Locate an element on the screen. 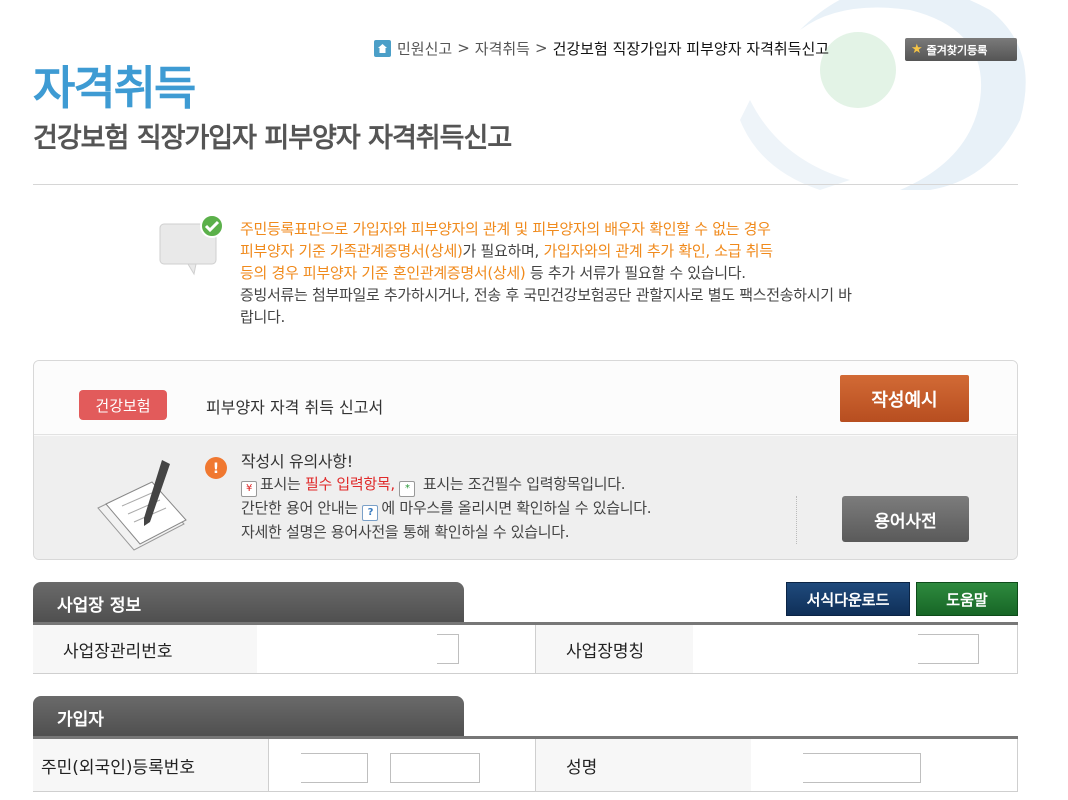 This screenshot has height=800, width=1068. home-icon is located at coordinates (382, 48).